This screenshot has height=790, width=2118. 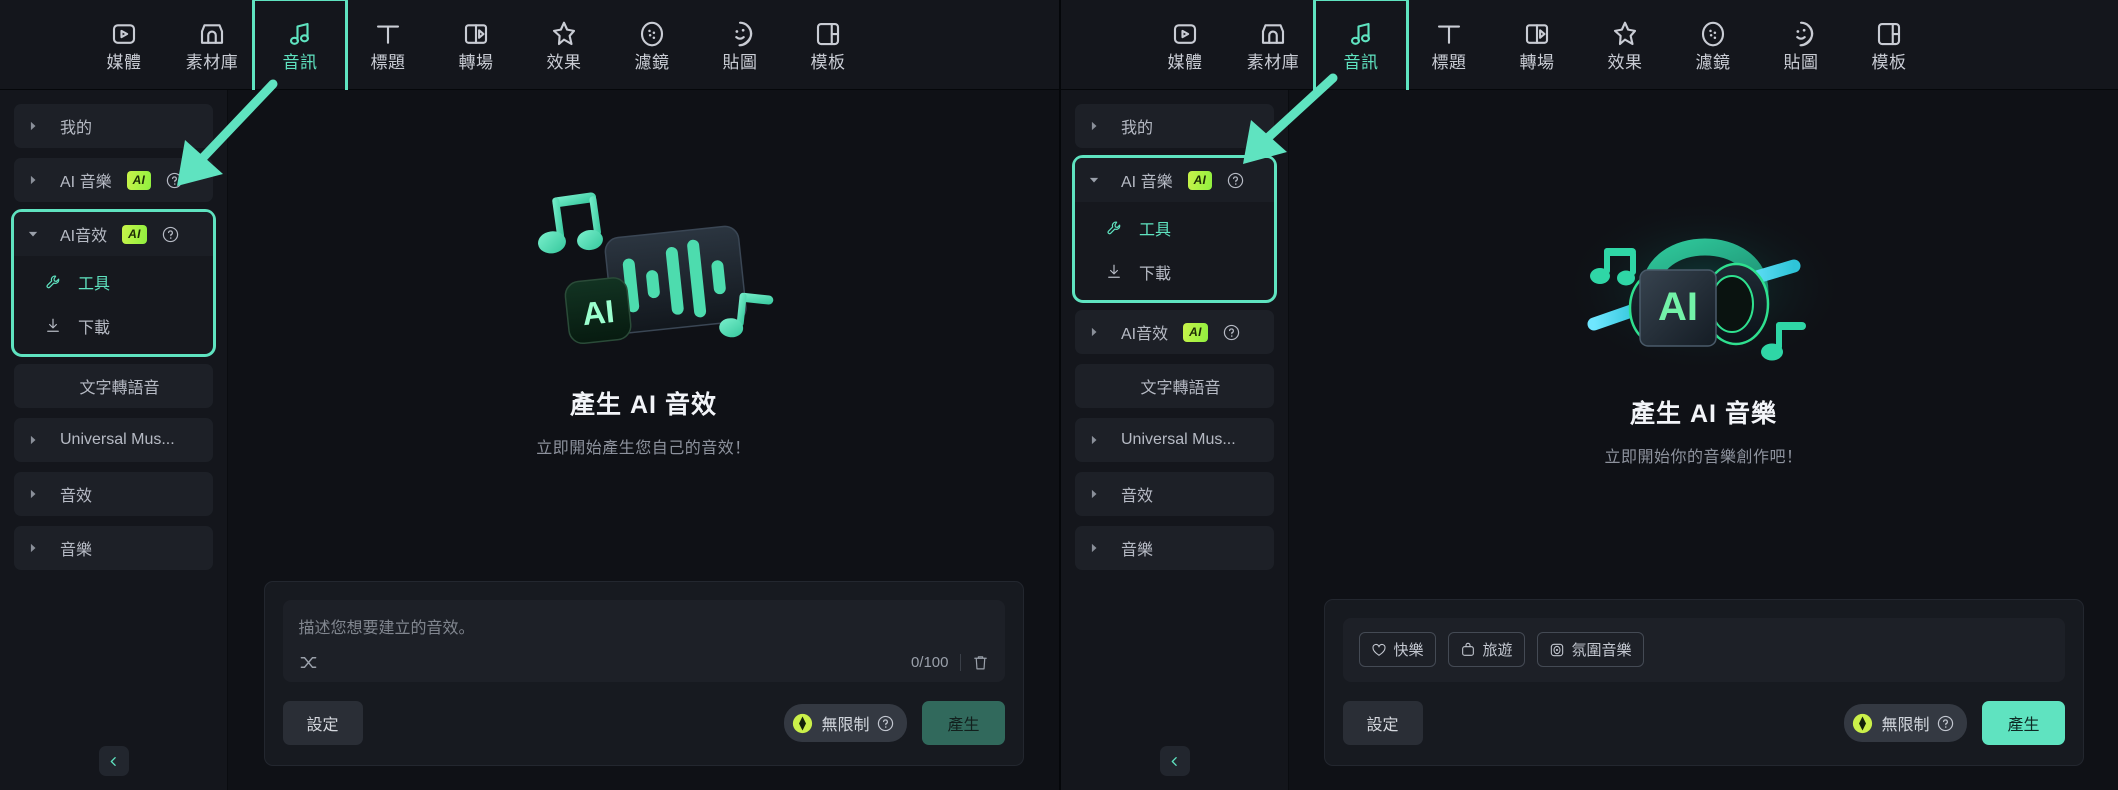 I want to click on chip-氛圍音樂: 氛圍音樂, so click(x=1590, y=649).